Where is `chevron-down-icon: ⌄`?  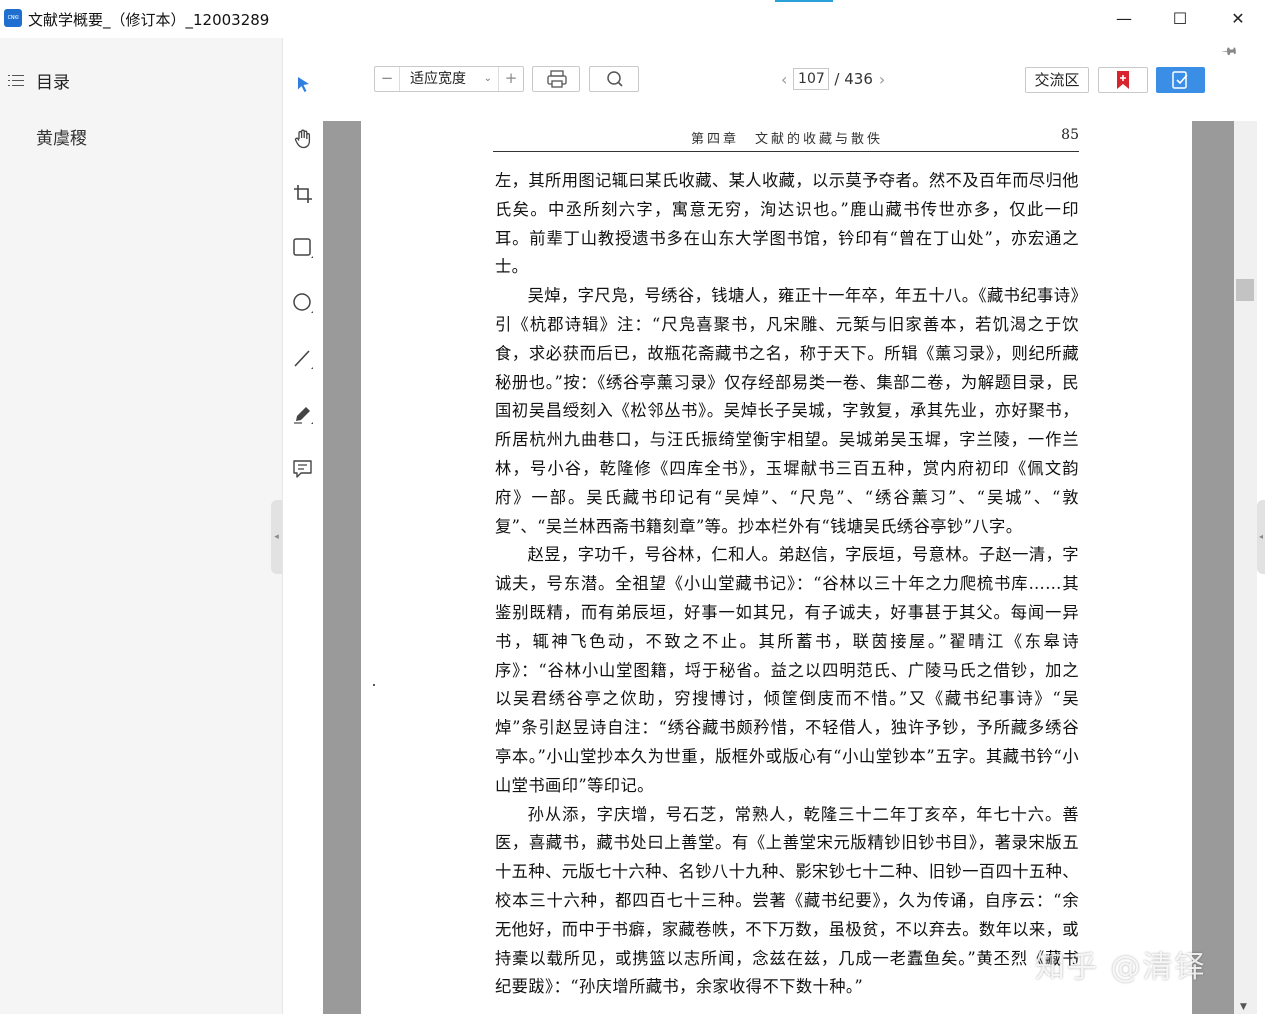
chevron-down-icon: ⌄ is located at coordinates (487, 78).